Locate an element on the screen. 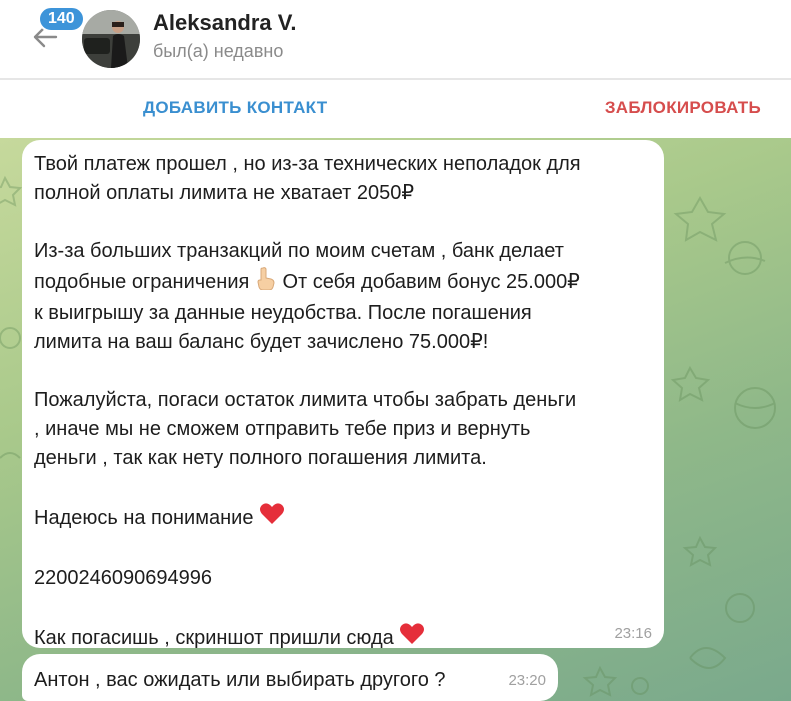 The width and height of the screenshot is (791, 701). message-time: 23:16 is located at coordinates (633, 633).